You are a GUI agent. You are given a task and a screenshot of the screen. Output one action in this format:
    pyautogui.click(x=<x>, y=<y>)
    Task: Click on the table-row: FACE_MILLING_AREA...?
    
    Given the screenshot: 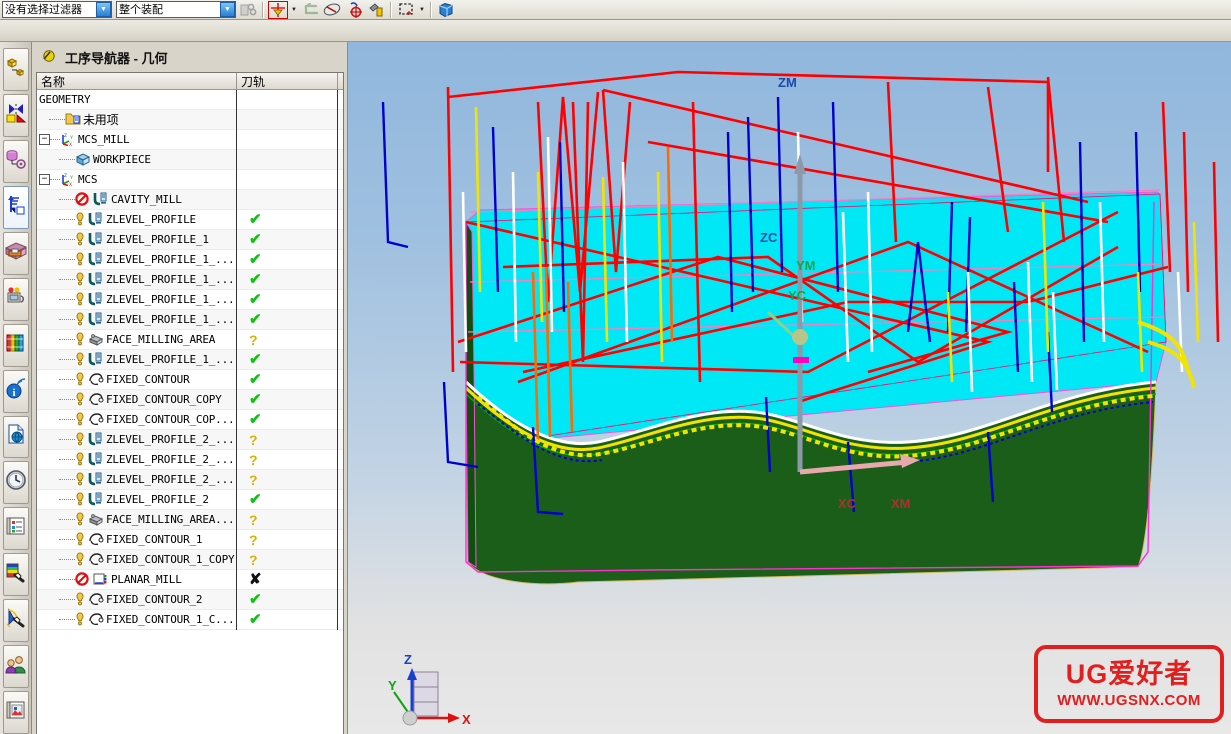 What is the action you would take?
    pyautogui.click(x=190, y=519)
    